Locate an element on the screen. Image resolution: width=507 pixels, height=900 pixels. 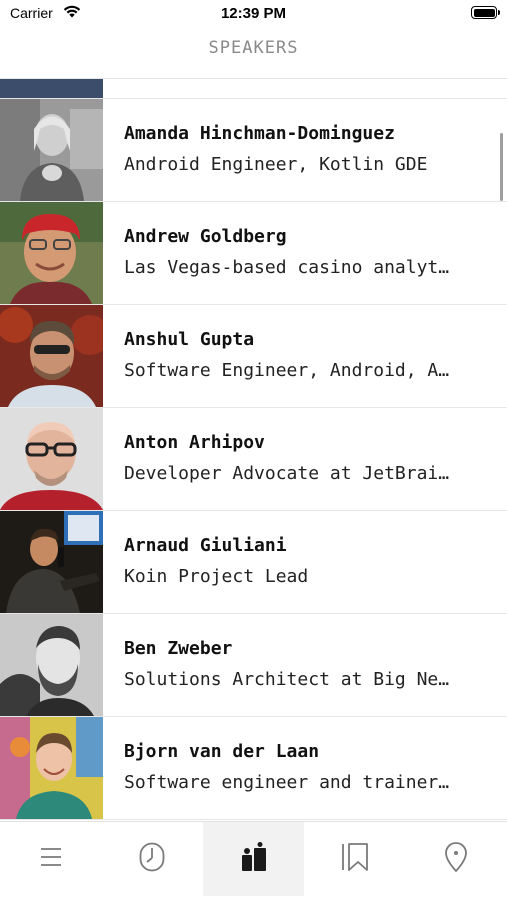
page-title: SPEAKERS is located at coordinates (253, 48).